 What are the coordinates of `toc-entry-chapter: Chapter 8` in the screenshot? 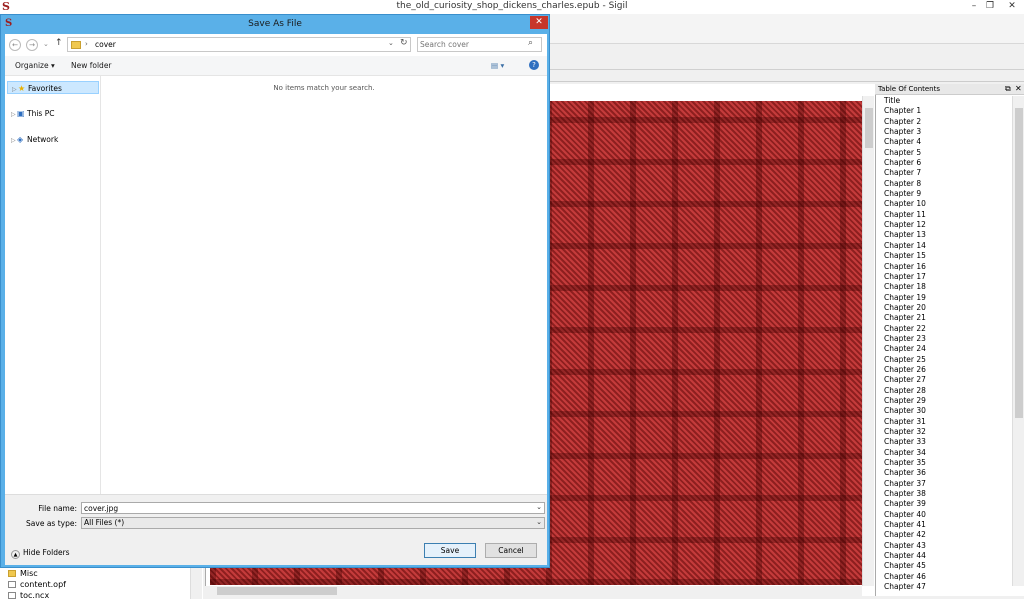 It's located at (948, 184).